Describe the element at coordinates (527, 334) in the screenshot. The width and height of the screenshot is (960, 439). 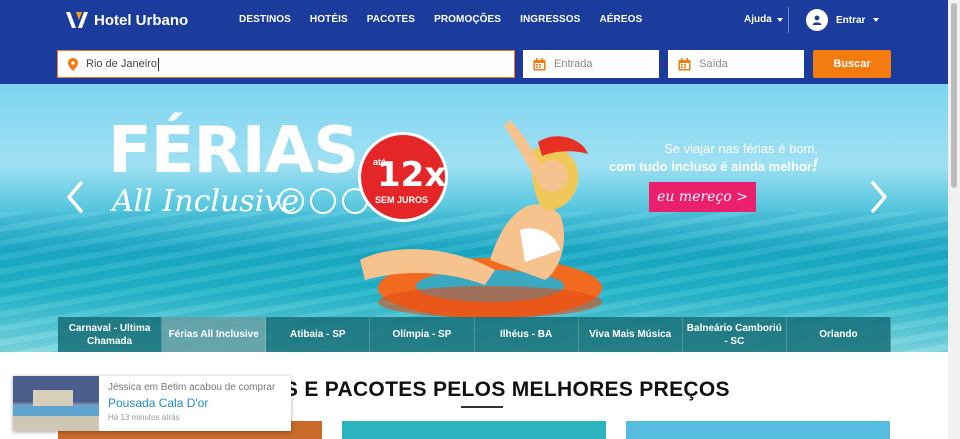
I see `tab-ilheus: Ilhéus - BA` at that location.